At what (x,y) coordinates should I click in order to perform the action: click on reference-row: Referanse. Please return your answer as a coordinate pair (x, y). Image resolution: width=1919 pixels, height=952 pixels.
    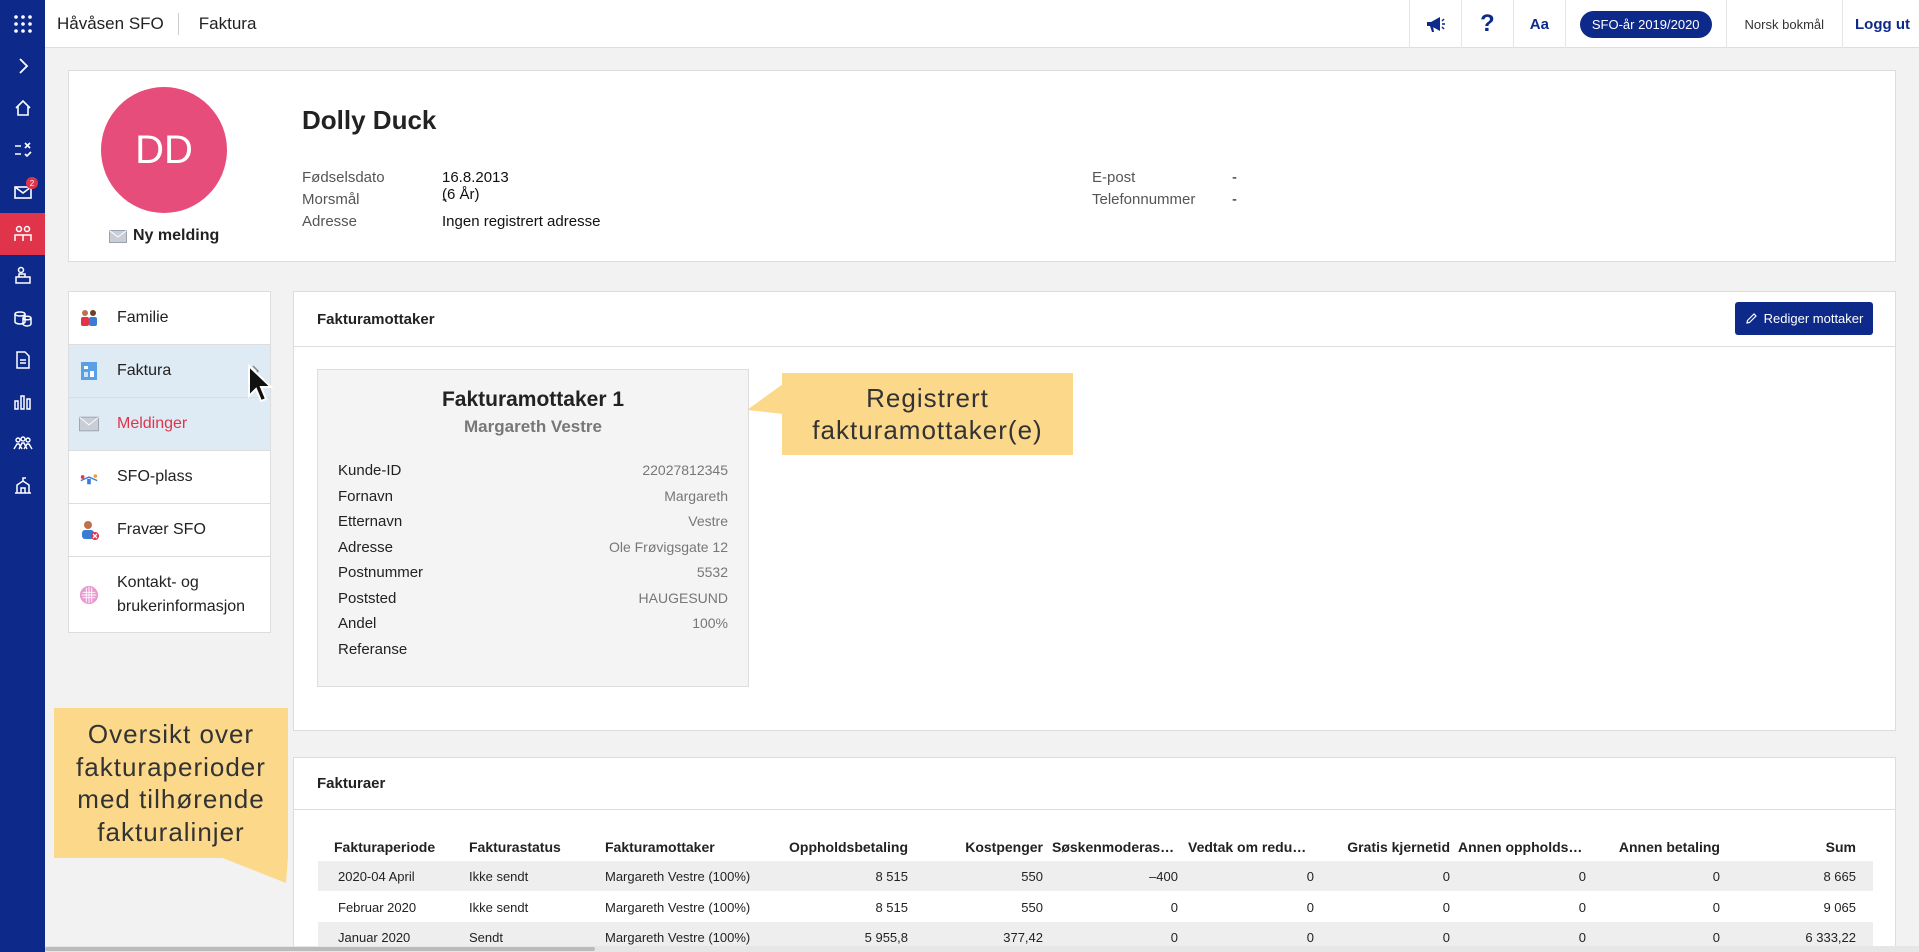
    Looking at the image, I should click on (533, 651).